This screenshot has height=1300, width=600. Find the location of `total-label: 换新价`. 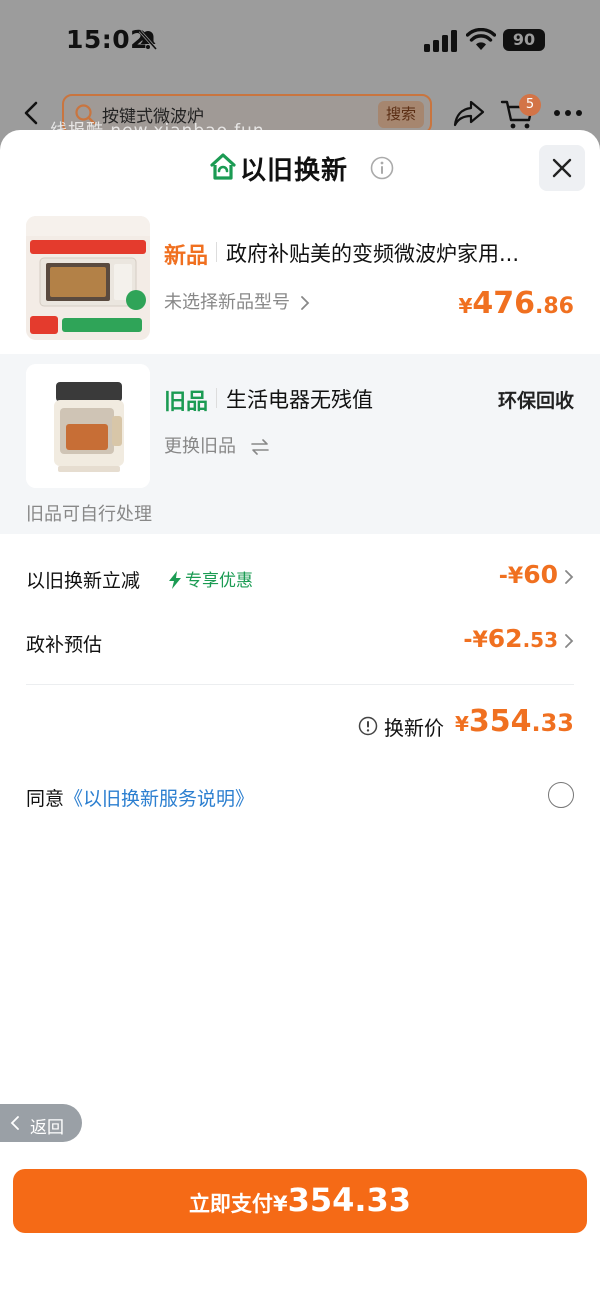

total-label: 换新价 is located at coordinates (414, 728).